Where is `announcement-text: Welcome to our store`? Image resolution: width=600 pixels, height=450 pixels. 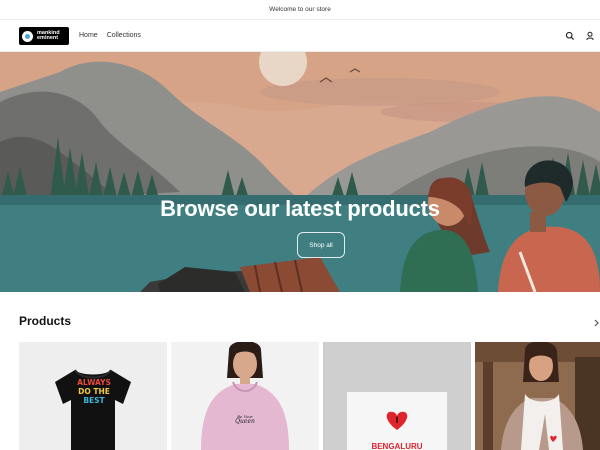
announcement-text: Welcome to our store is located at coordinates (300, 9).